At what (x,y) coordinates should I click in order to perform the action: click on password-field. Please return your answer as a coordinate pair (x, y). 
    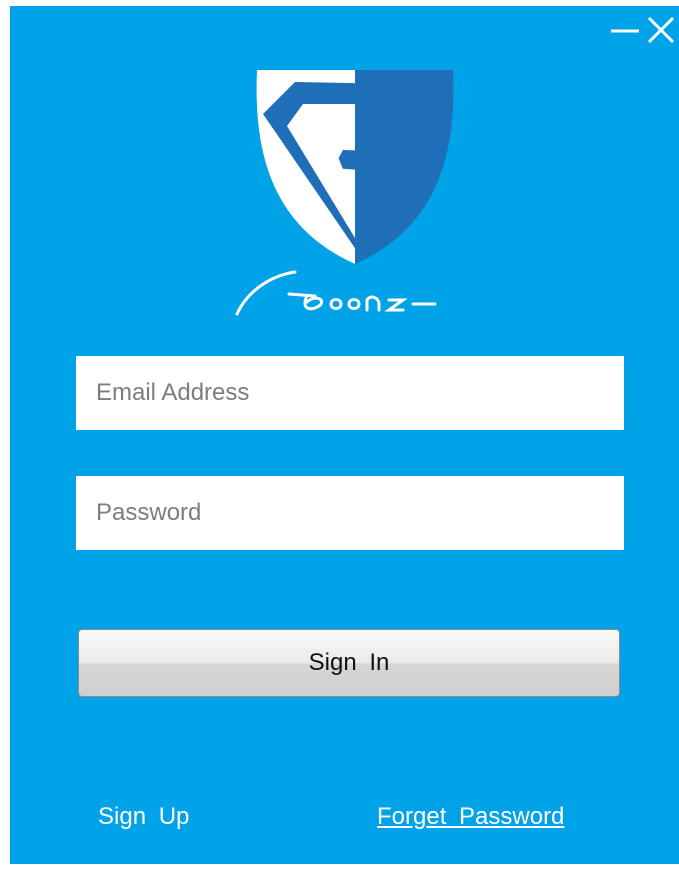
    Looking at the image, I should click on (350, 513).